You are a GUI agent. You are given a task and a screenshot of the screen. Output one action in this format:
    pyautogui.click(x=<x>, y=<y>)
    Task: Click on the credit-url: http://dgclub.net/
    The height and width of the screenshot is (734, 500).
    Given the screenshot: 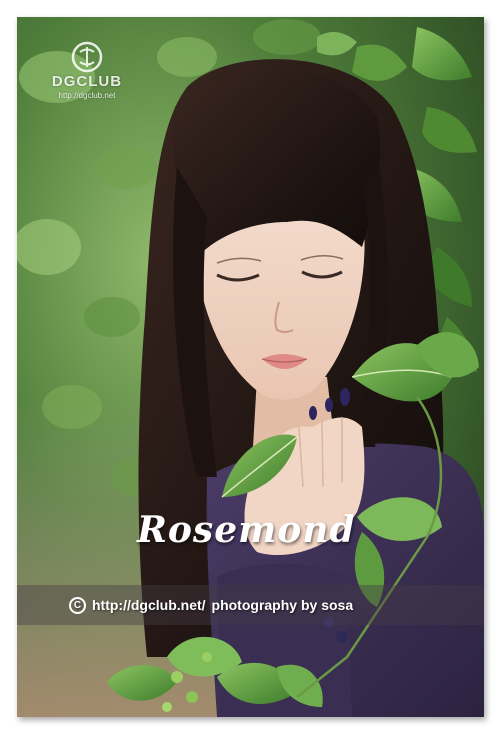 What is the action you would take?
    pyautogui.click(x=149, y=605)
    